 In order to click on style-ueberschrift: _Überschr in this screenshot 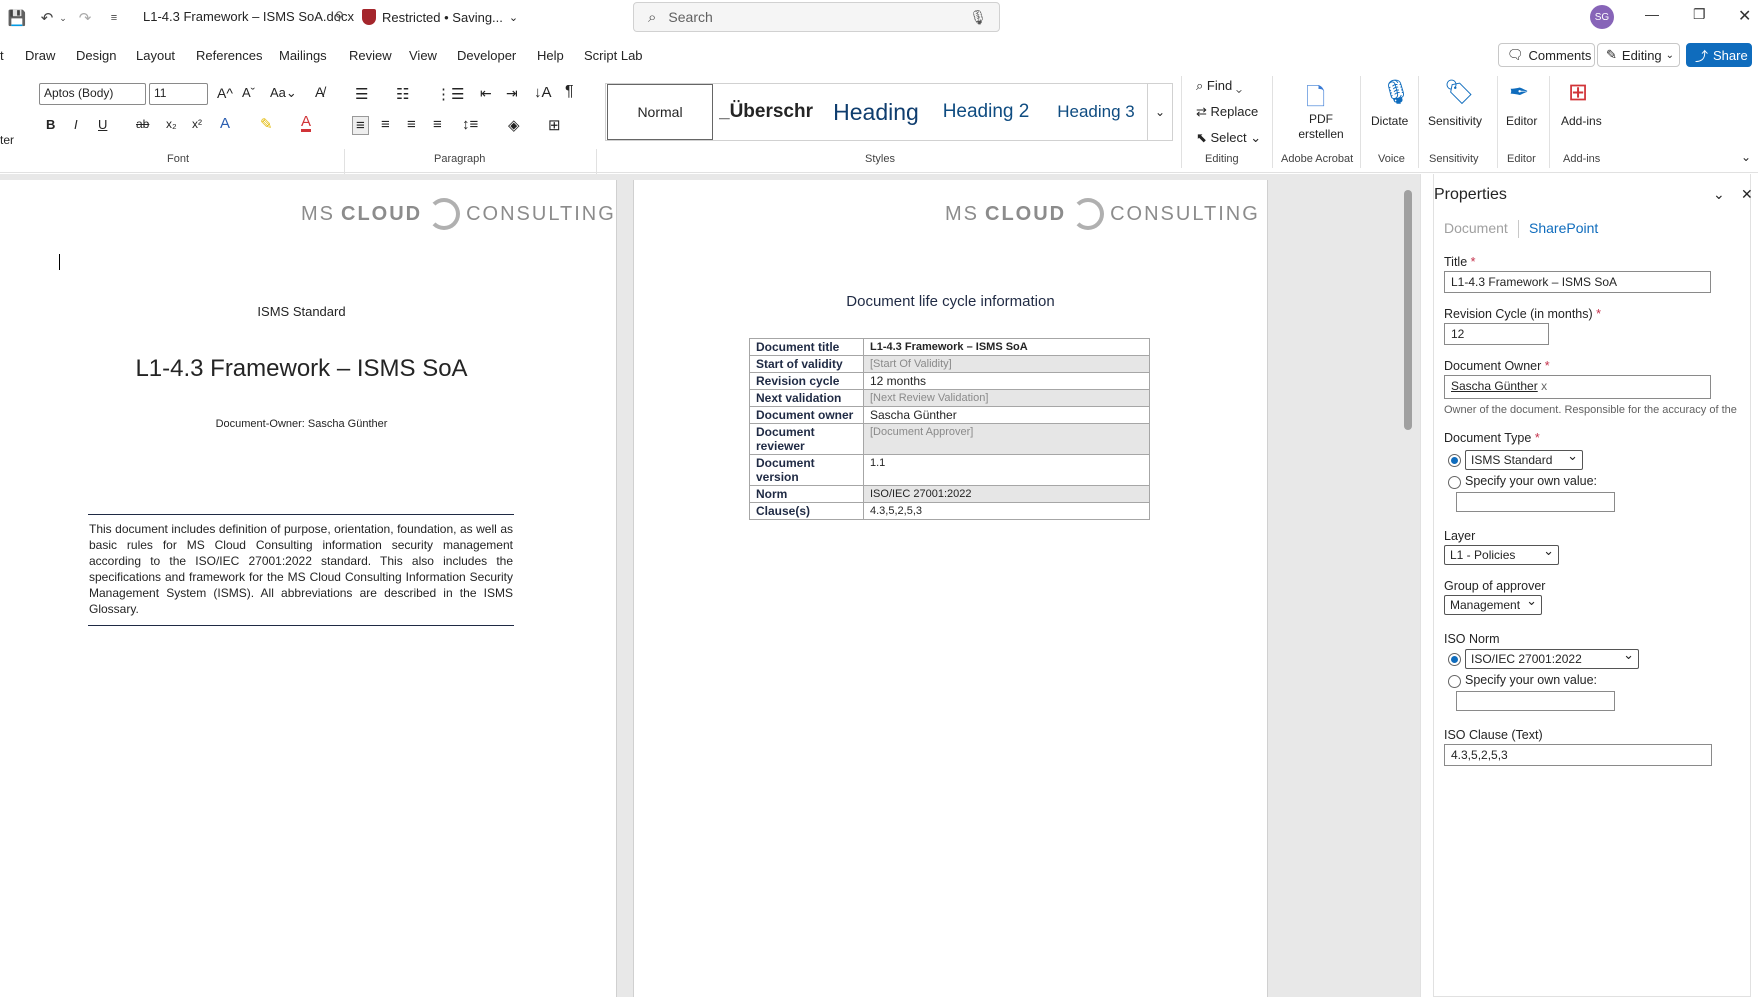, I will do `click(770, 112)`.